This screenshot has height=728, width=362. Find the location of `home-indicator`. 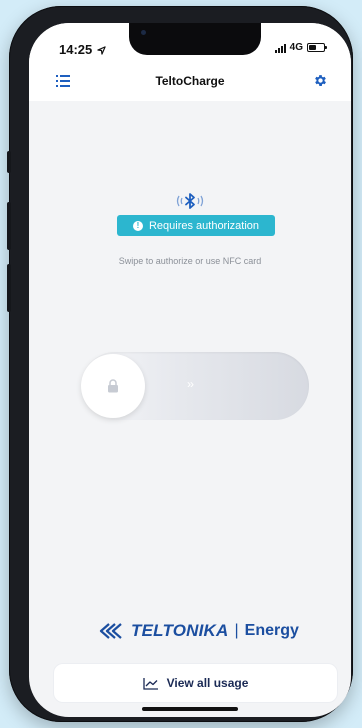

home-indicator is located at coordinates (190, 709).